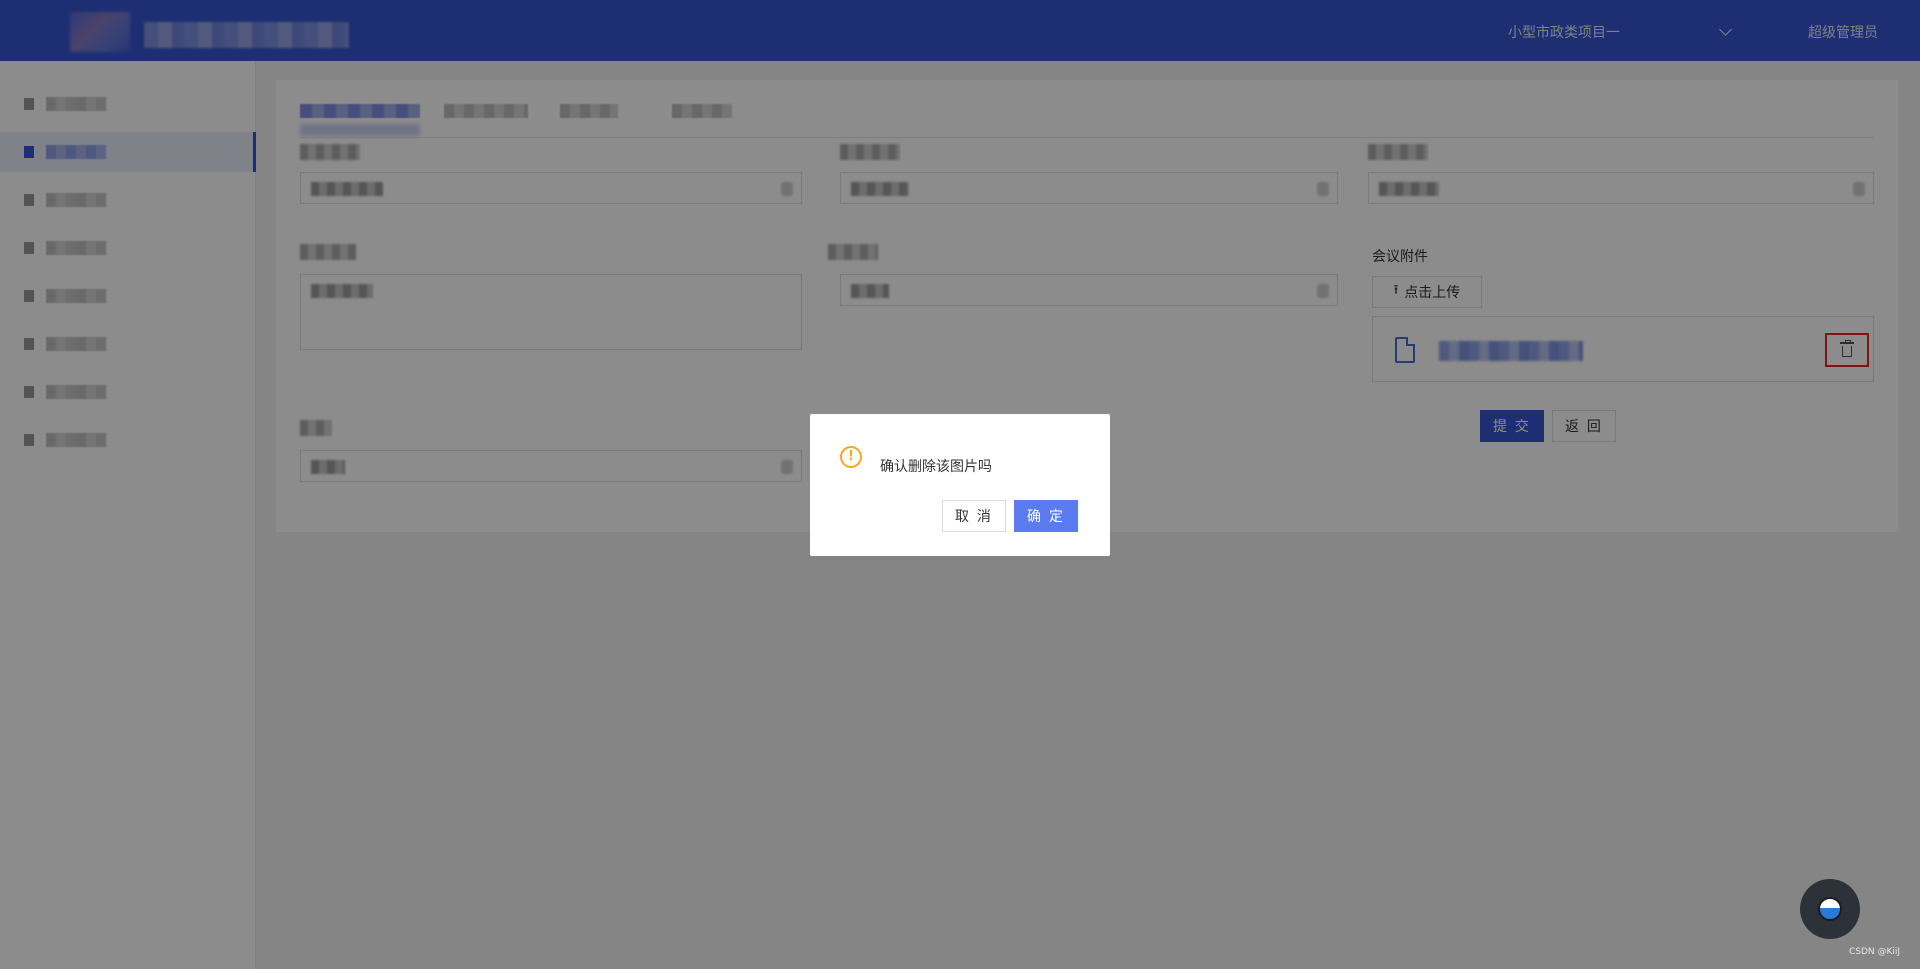 Image resolution: width=1920 pixels, height=969 pixels. I want to click on cancel-button: 取 消, so click(974, 516).